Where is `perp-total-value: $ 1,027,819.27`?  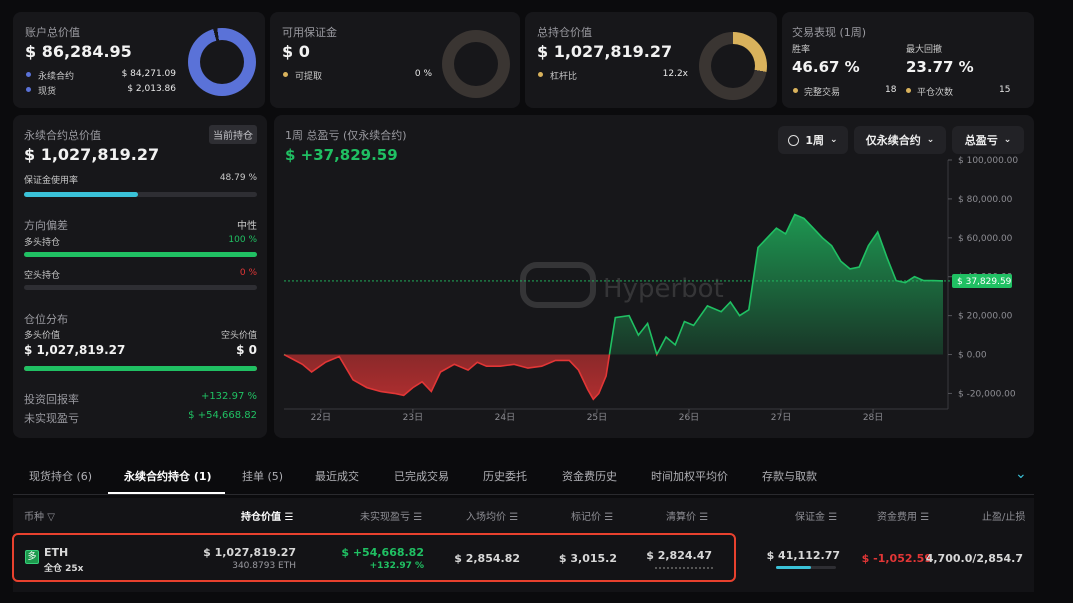 perp-total-value: $ 1,027,819.27 is located at coordinates (92, 154).